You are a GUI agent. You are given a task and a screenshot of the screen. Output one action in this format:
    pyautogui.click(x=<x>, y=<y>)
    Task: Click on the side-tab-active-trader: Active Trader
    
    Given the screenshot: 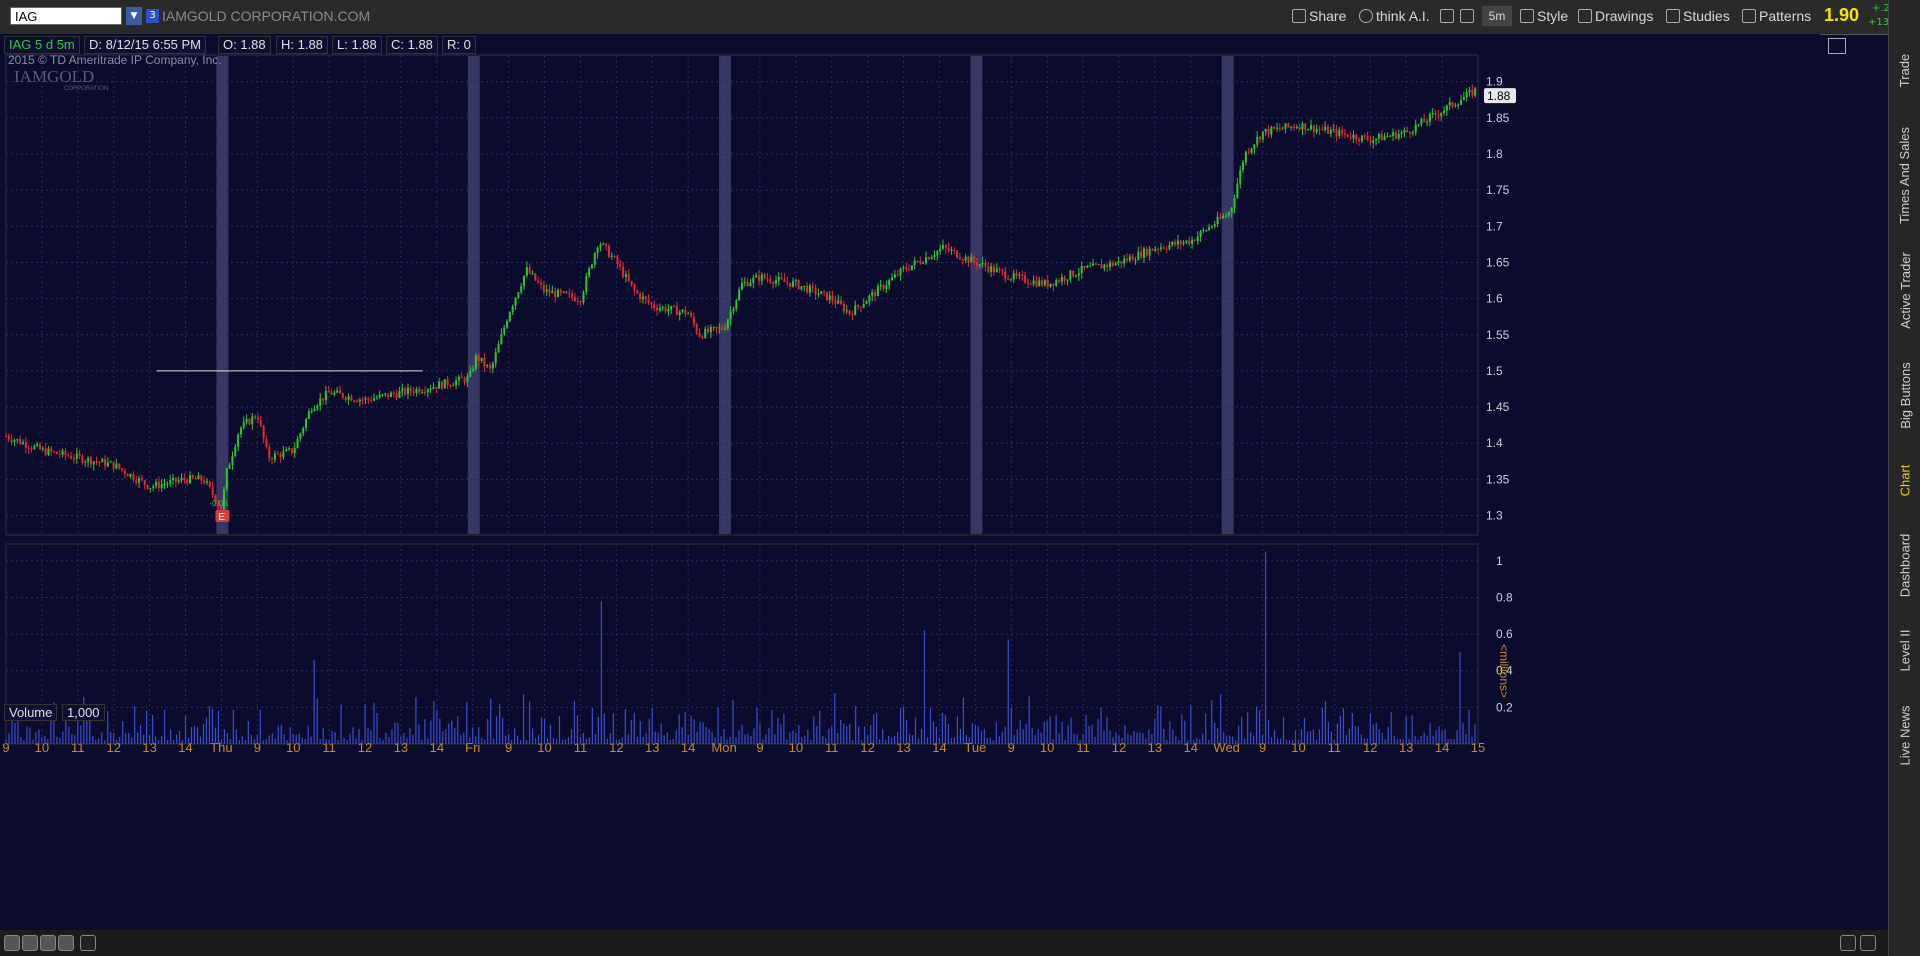 What is the action you would take?
    pyautogui.click(x=1904, y=290)
    